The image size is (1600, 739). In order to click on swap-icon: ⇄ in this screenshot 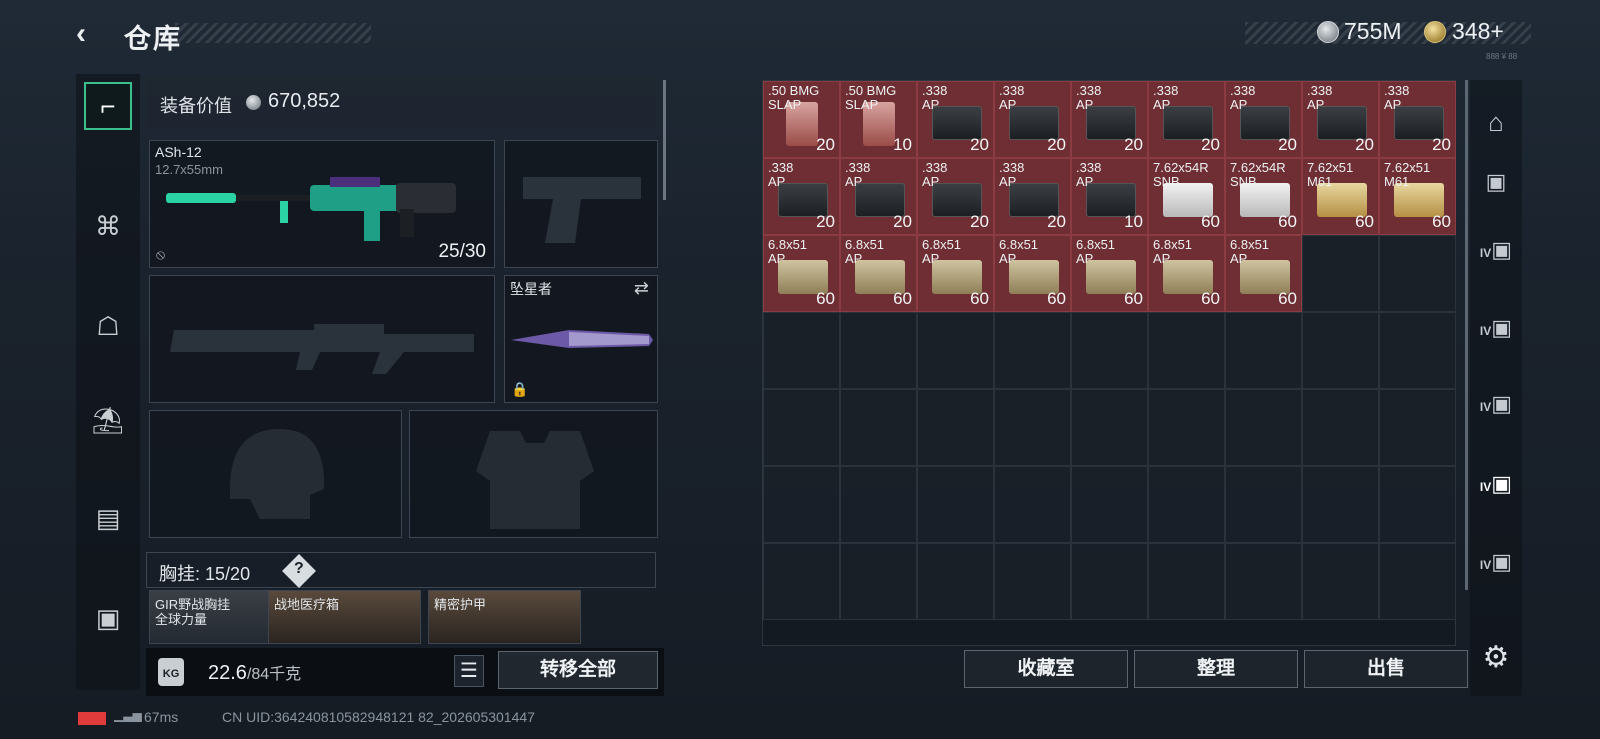, I will do `click(641, 288)`.